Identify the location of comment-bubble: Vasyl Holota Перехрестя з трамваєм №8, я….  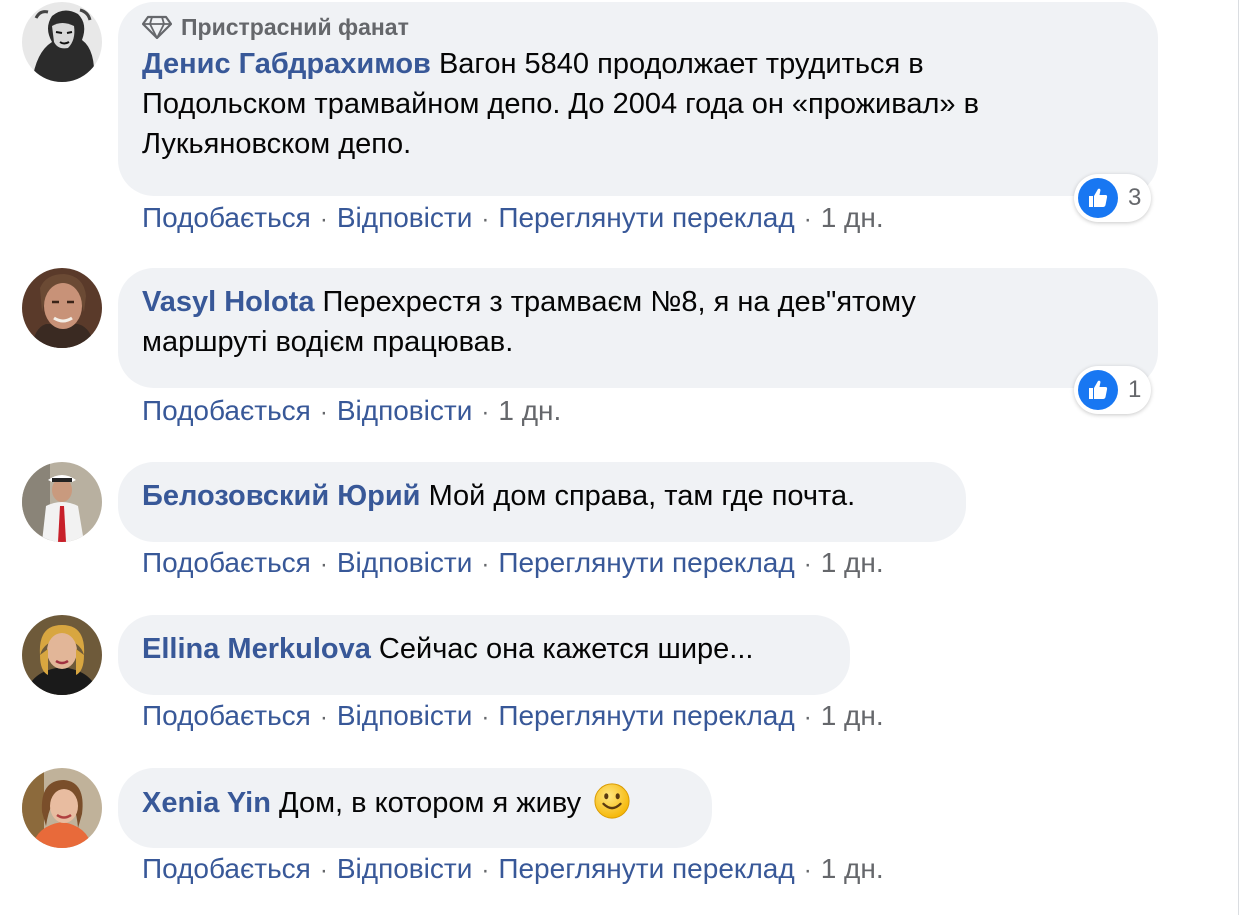
(638, 328).